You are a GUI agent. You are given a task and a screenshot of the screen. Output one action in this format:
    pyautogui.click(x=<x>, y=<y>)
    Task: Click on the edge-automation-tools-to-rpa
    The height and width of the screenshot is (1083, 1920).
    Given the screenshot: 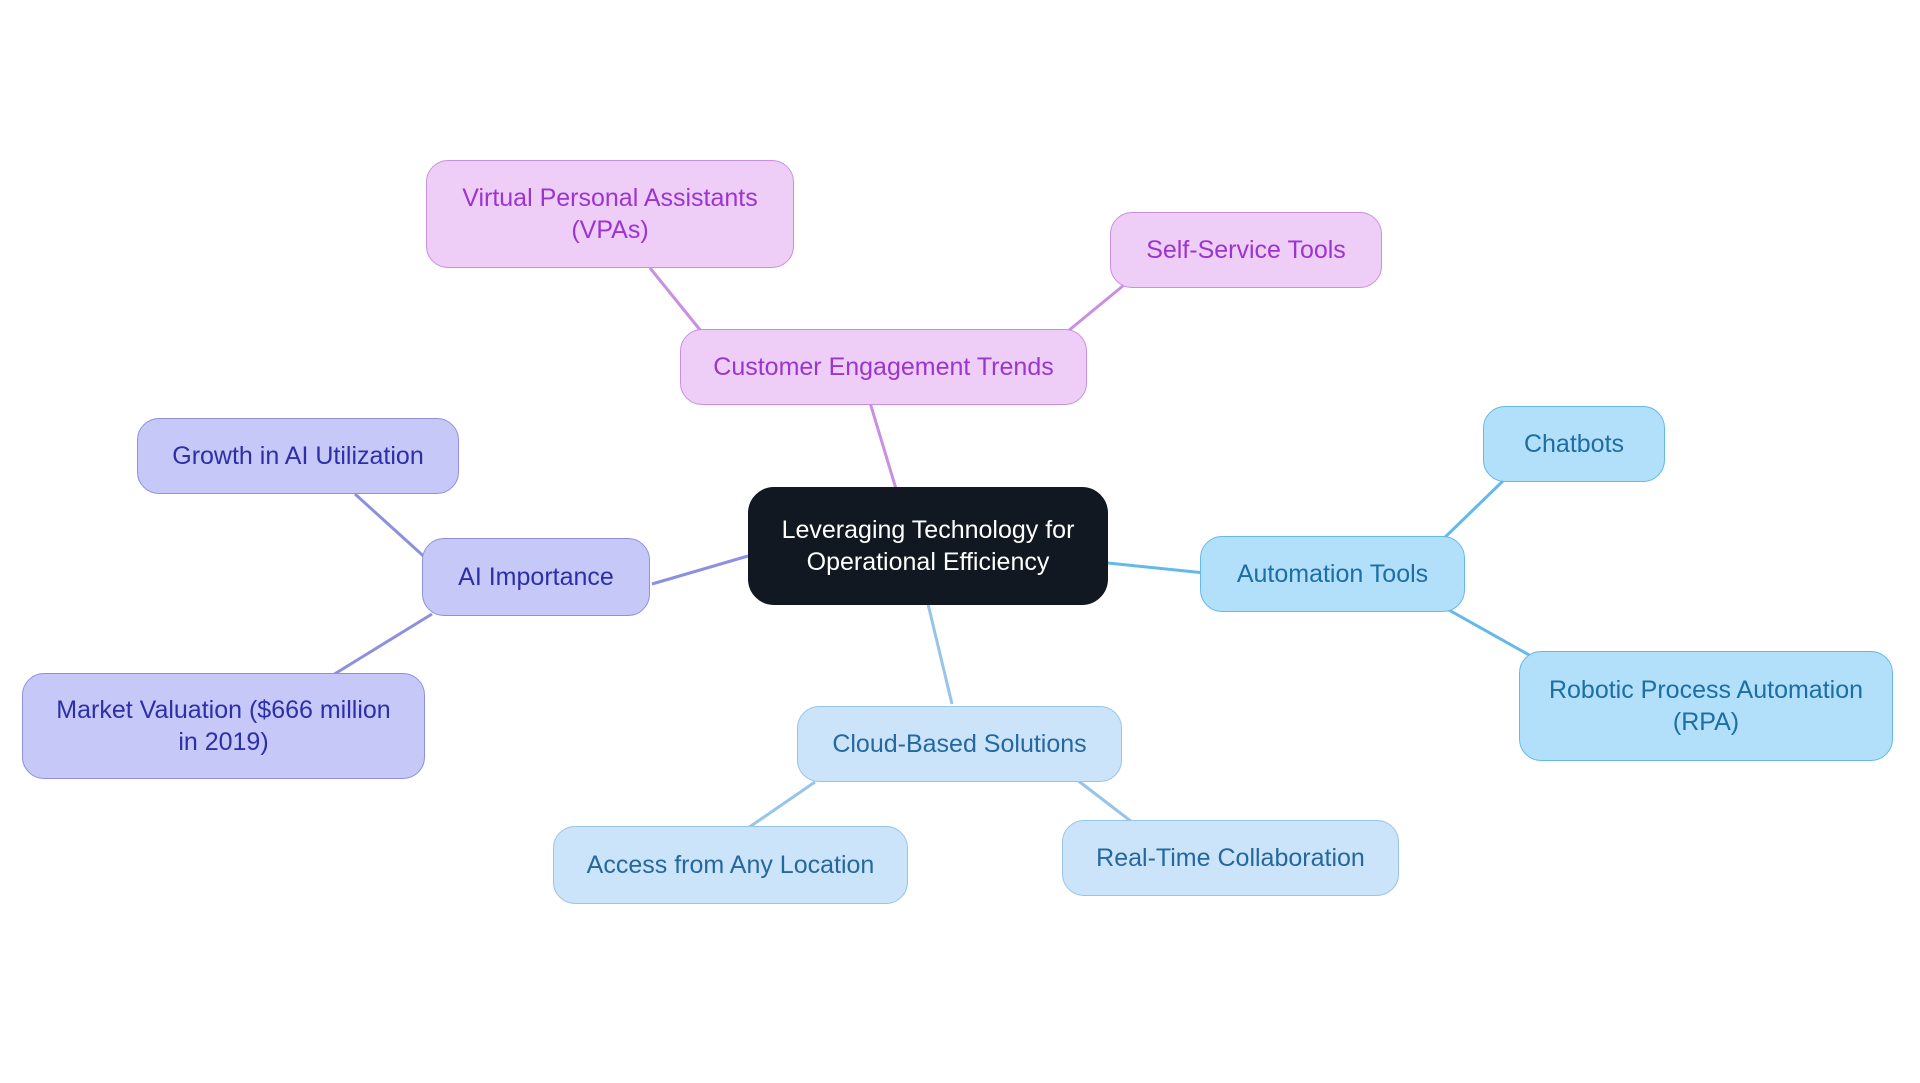 What is the action you would take?
    pyautogui.click(x=1489, y=632)
    